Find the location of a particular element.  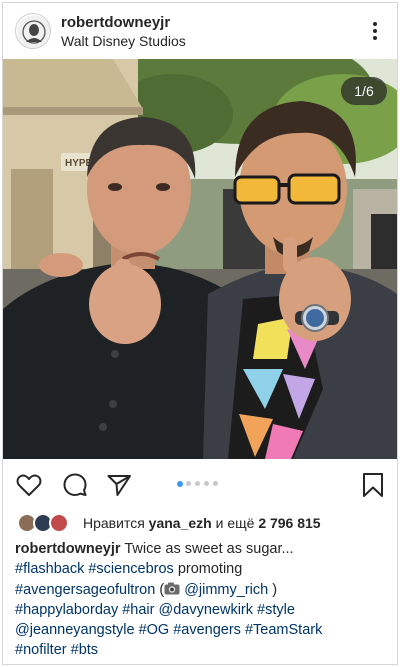

paper-plane-icon is located at coordinates (119, 485).